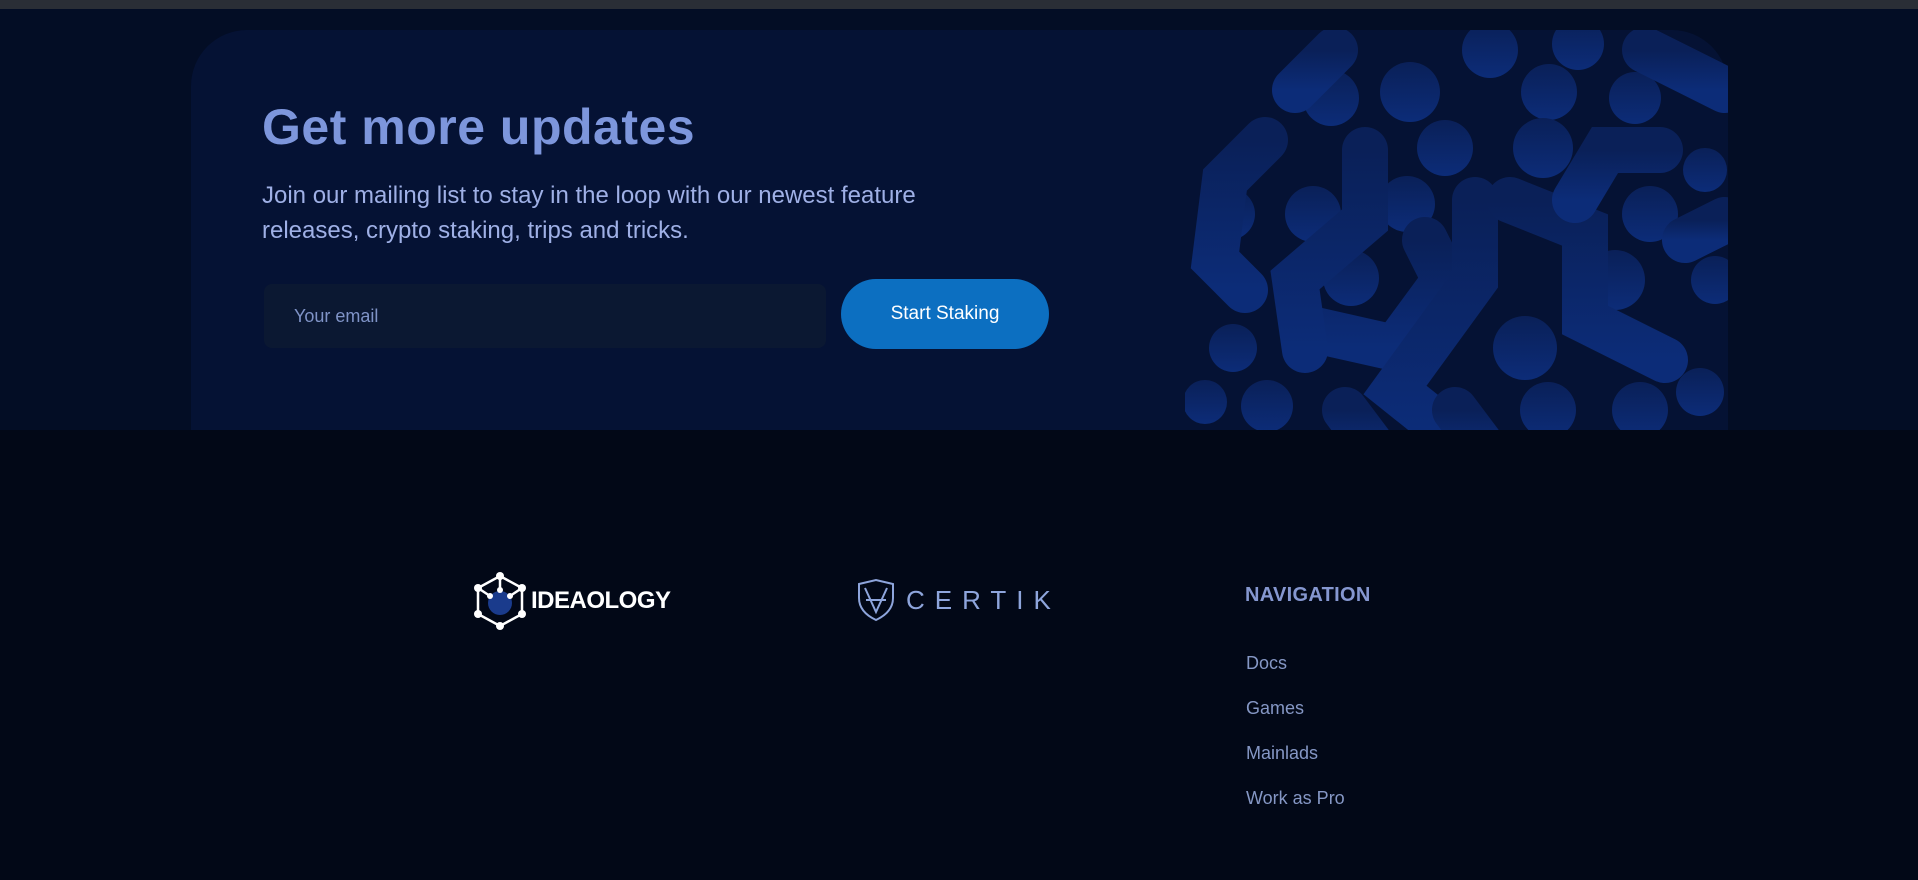 This screenshot has width=1918, height=880. I want to click on ideaology-wordmark: IDEAOLOGY, so click(601, 600).